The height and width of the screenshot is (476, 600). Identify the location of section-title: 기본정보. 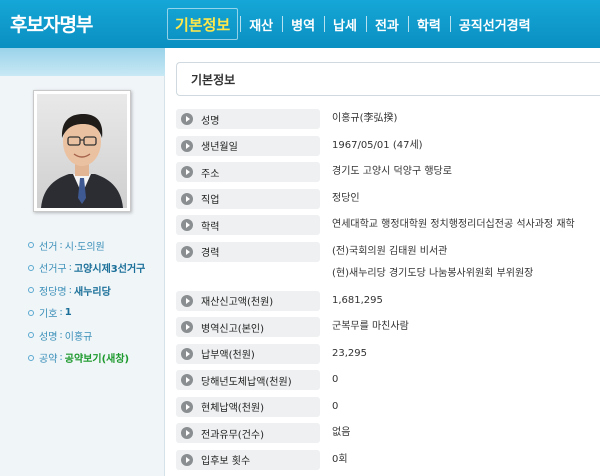
(388, 79).